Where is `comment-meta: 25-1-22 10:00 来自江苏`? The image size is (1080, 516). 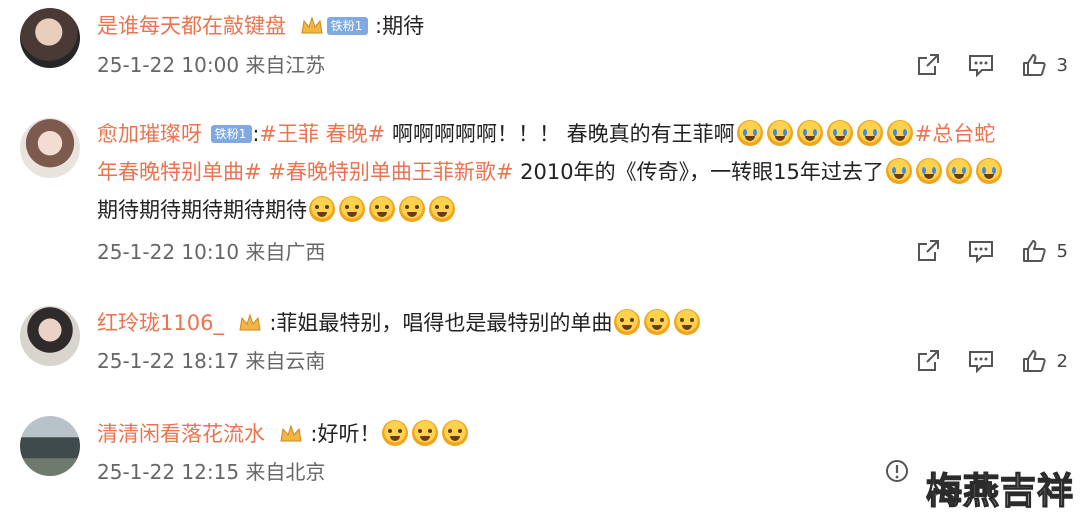
comment-meta: 25-1-22 10:00 来自江苏 is located at coordinates (211, 65).